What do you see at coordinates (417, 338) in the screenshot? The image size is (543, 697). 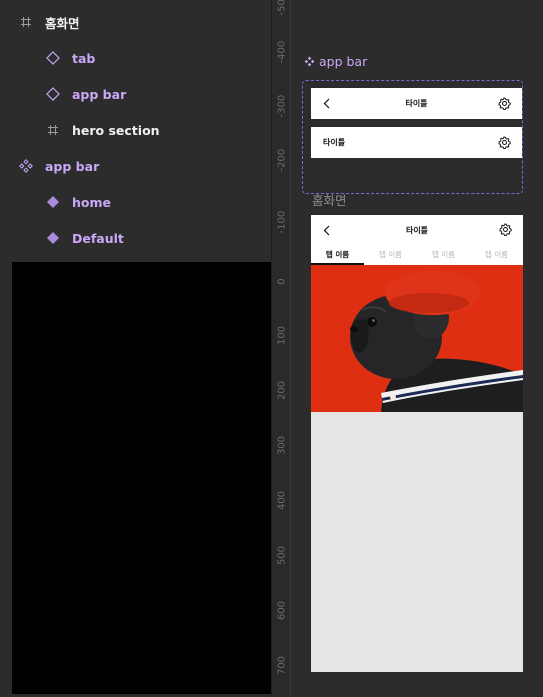 I see `hero-image` at bounding box center [417, 338].